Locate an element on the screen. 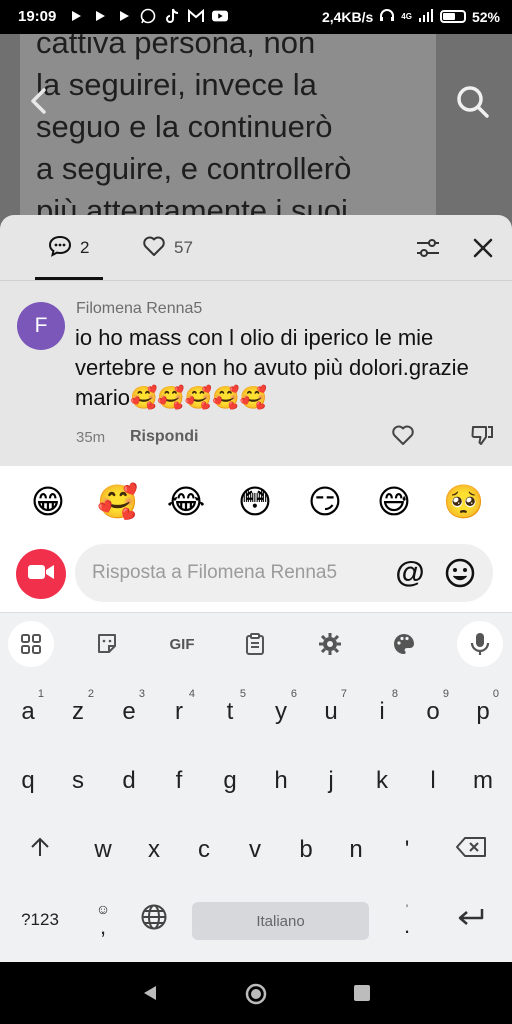  key-apostrophe: ' is located at coordinates (407, 850).